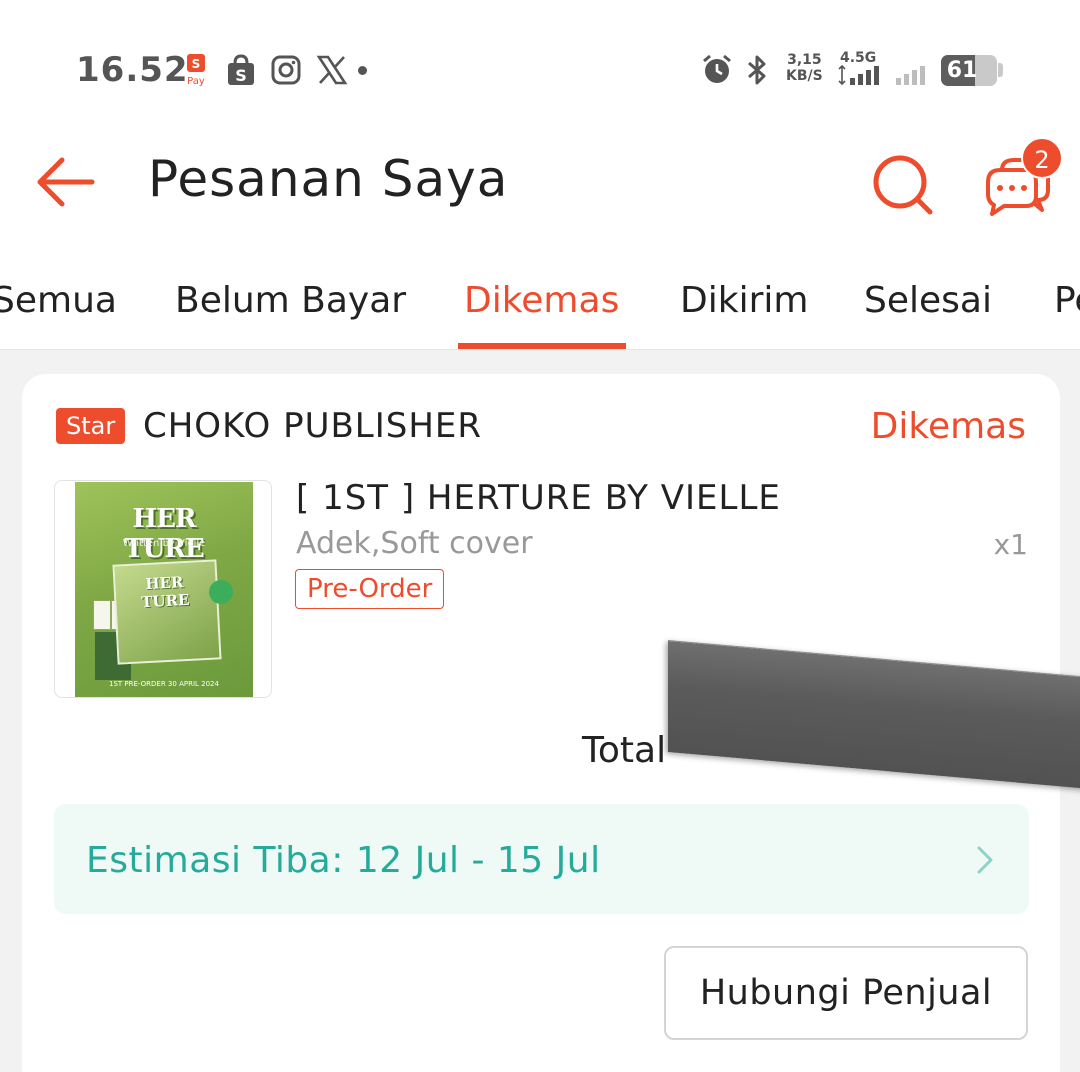 Image resolution: width=1080 pixels, height=1072 pixels. What do you see at coordinates (290, 300) in the screenshot?
I see `tab-belum-bayar: Belum Bayar` at bounding box center [290, 300].